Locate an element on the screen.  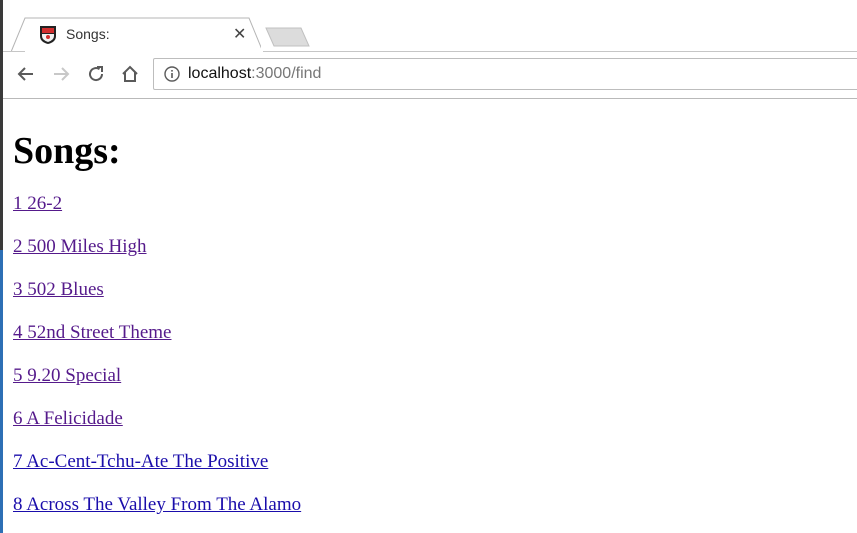
song-link: 6 A Felicidade is located at coordinates (68, 418).